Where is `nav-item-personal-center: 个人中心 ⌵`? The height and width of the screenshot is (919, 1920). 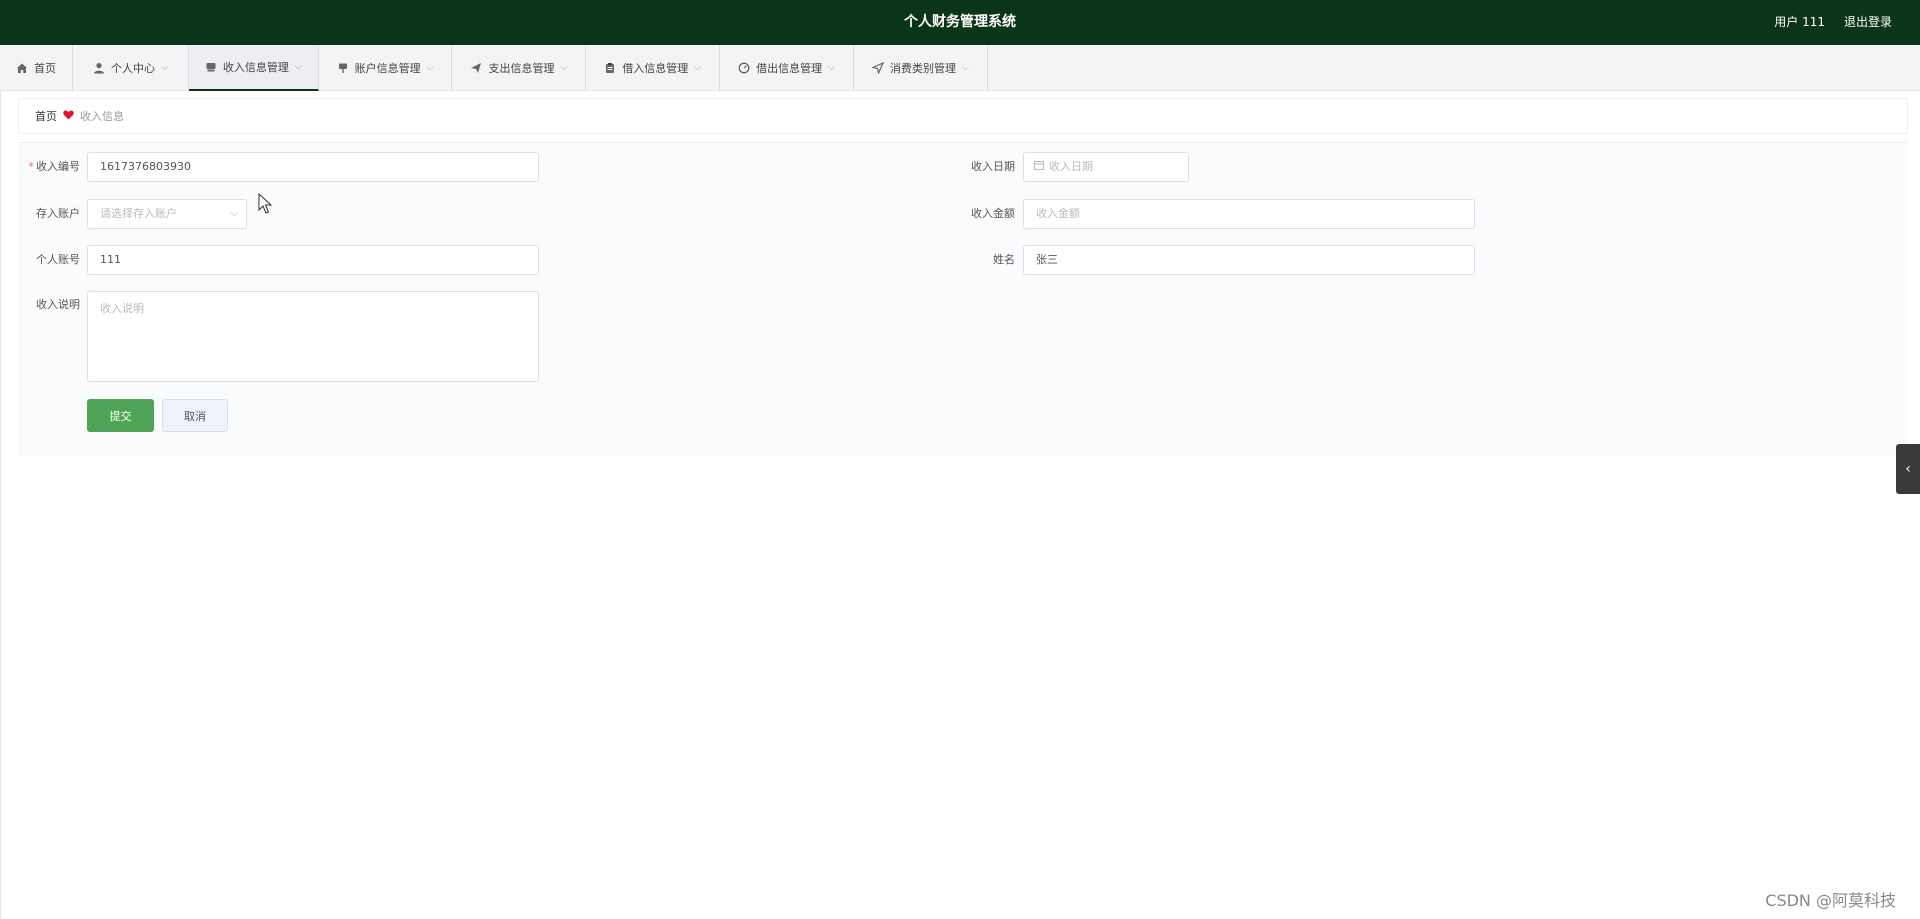
nav-item-personal-center: 个人中心 ⌵ is located at coordinates (131, 68).